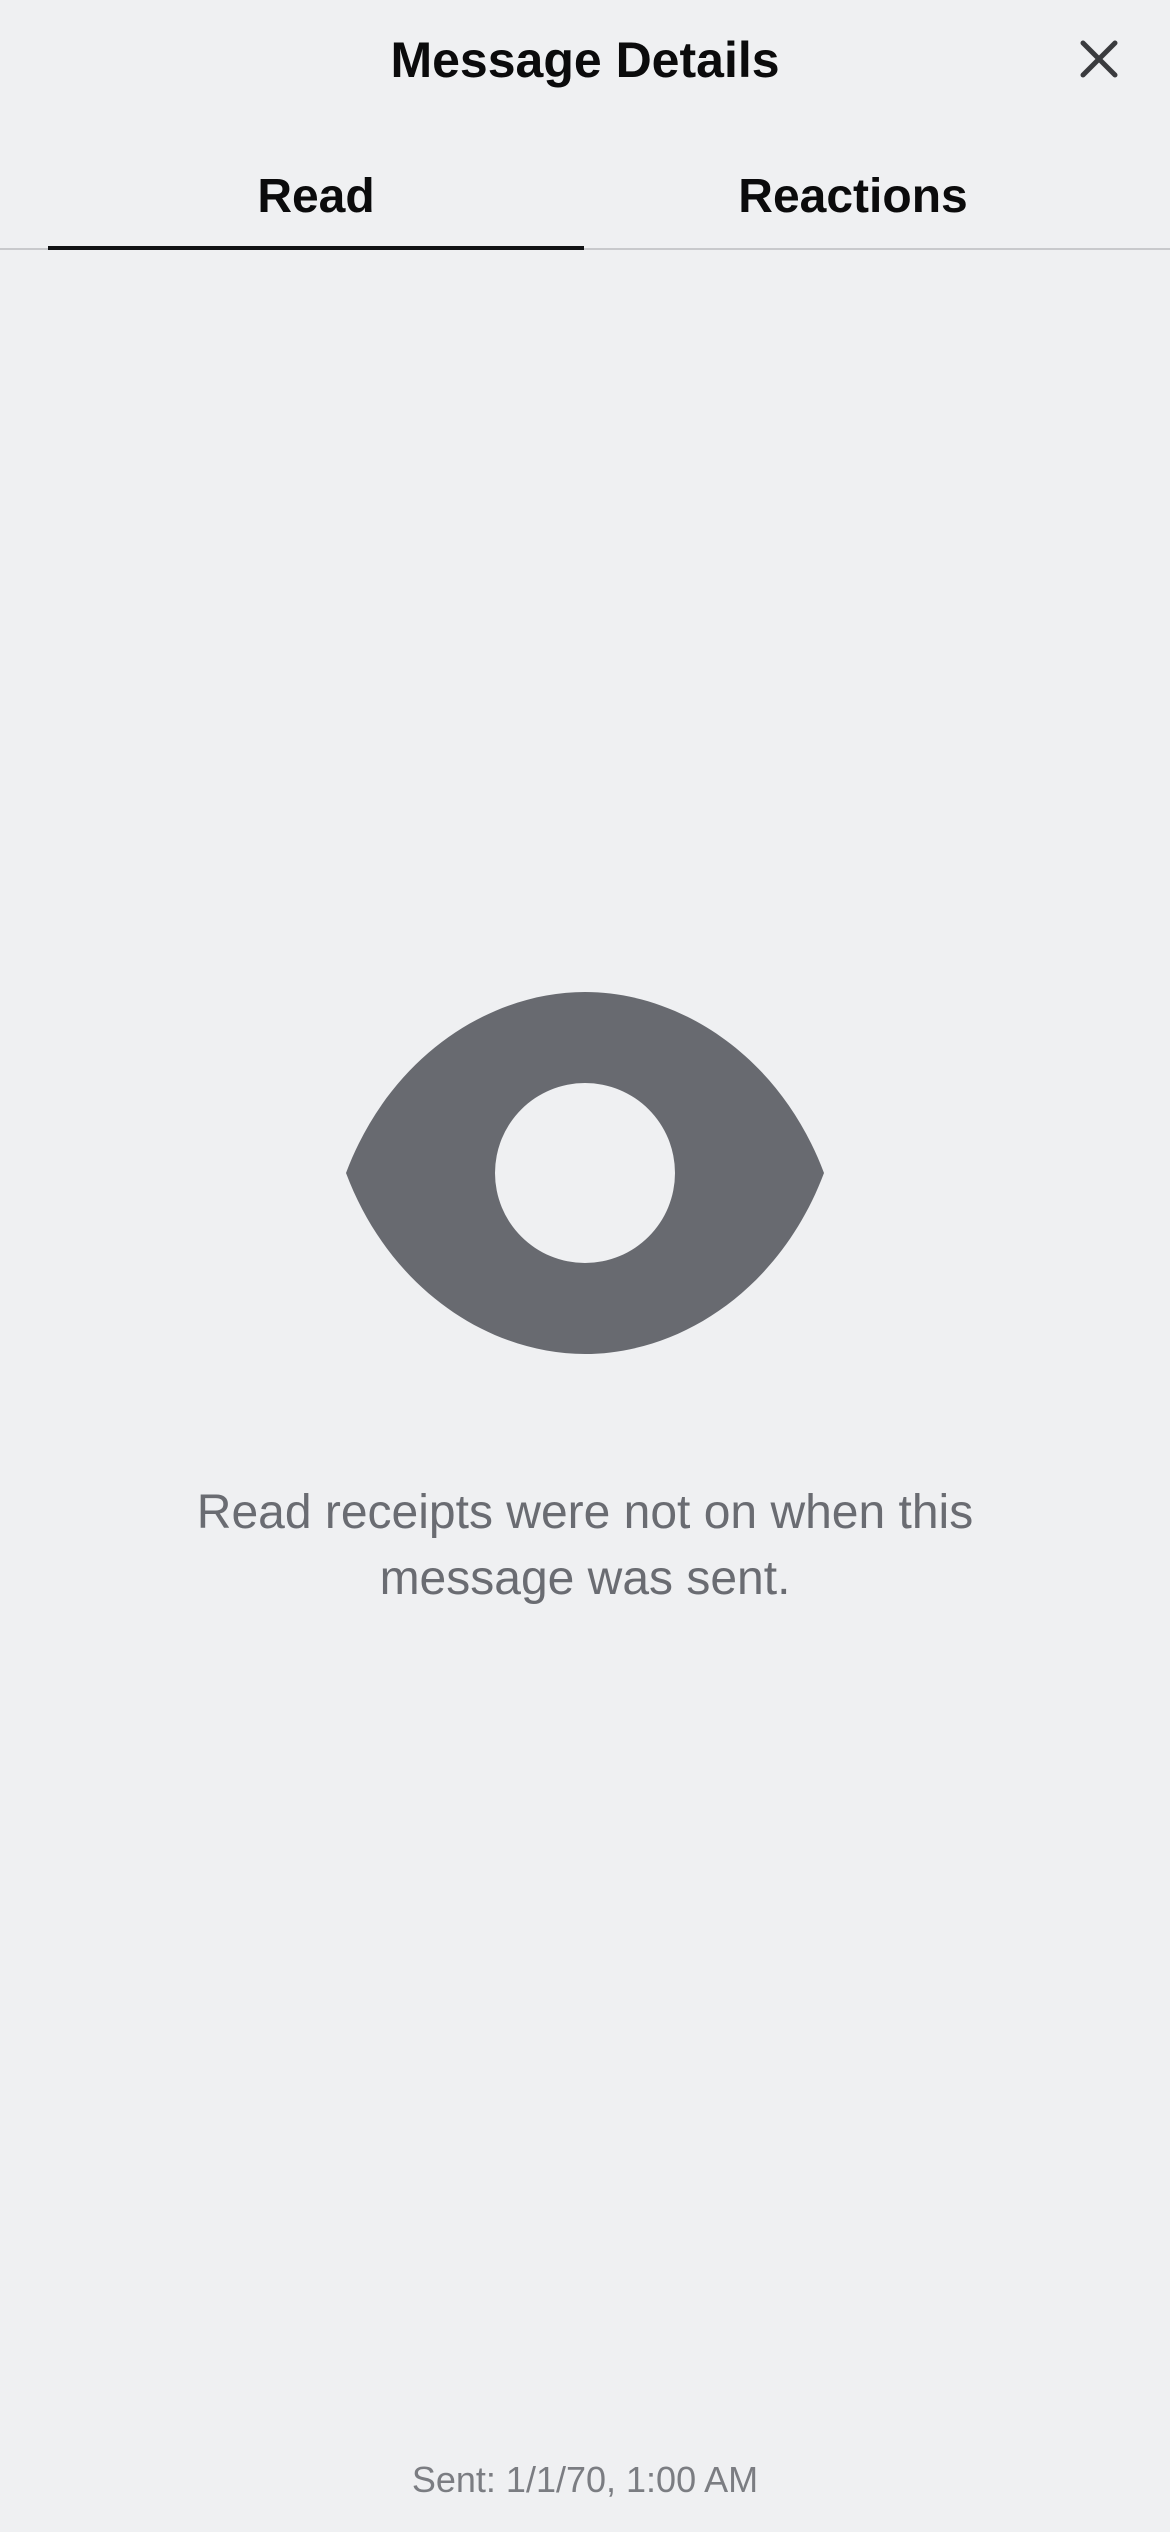 The height and width of the screenshot is (2532, 1170). I want to click on close-icon, so click(1099, 59).